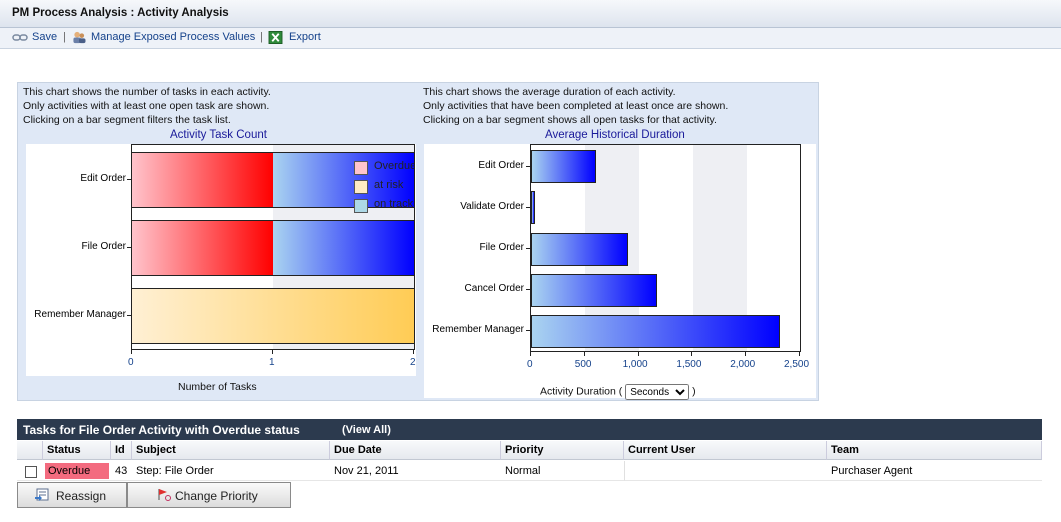 The width and height of the screenshot is (1061, 522). I want to click on x-tick-label: 1,000, so click(635, 364).